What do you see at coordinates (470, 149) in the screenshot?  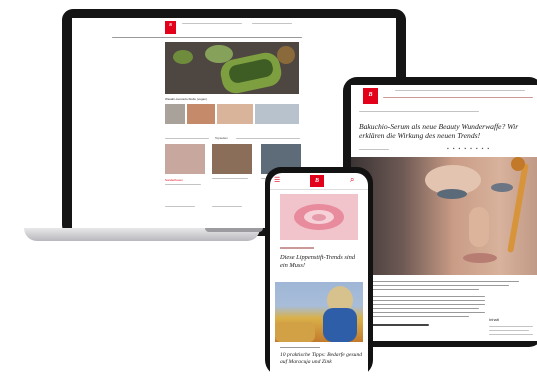 I see `tablet-share-icons: ▪▪▪▪▪▪▪▪` at bounding box center [470, 149].